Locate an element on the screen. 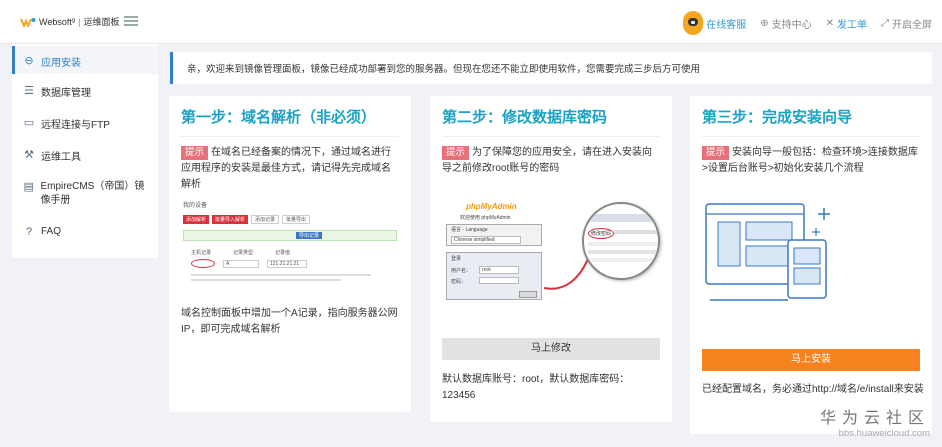 The height and width of the screenshot is (447, 942). ticket-icon: ✕ is located at coordinates (829, 23).